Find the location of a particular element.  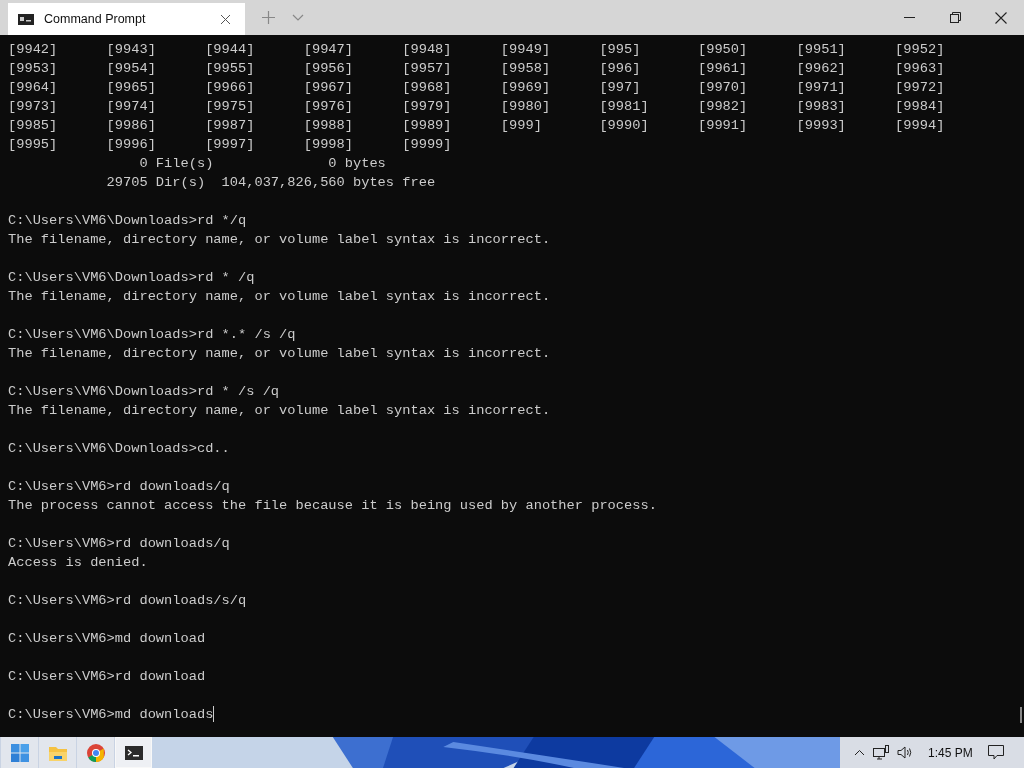

command-line: C:\Users\VM6>rd download is located at coordinates (107, 676).